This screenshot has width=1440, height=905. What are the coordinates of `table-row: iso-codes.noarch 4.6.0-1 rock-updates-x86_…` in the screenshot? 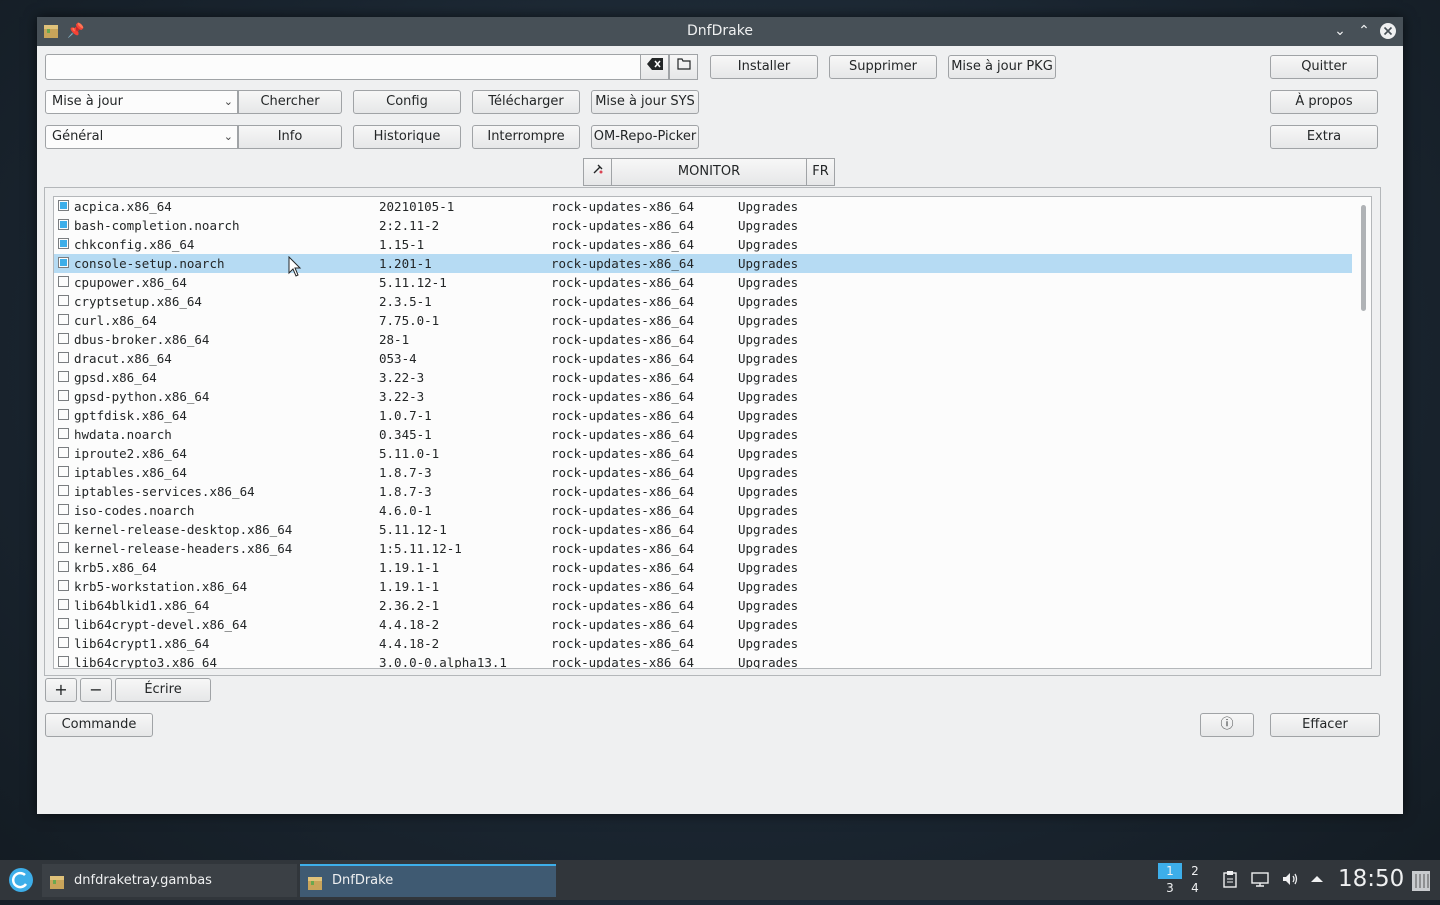 It's located at (703, 510).